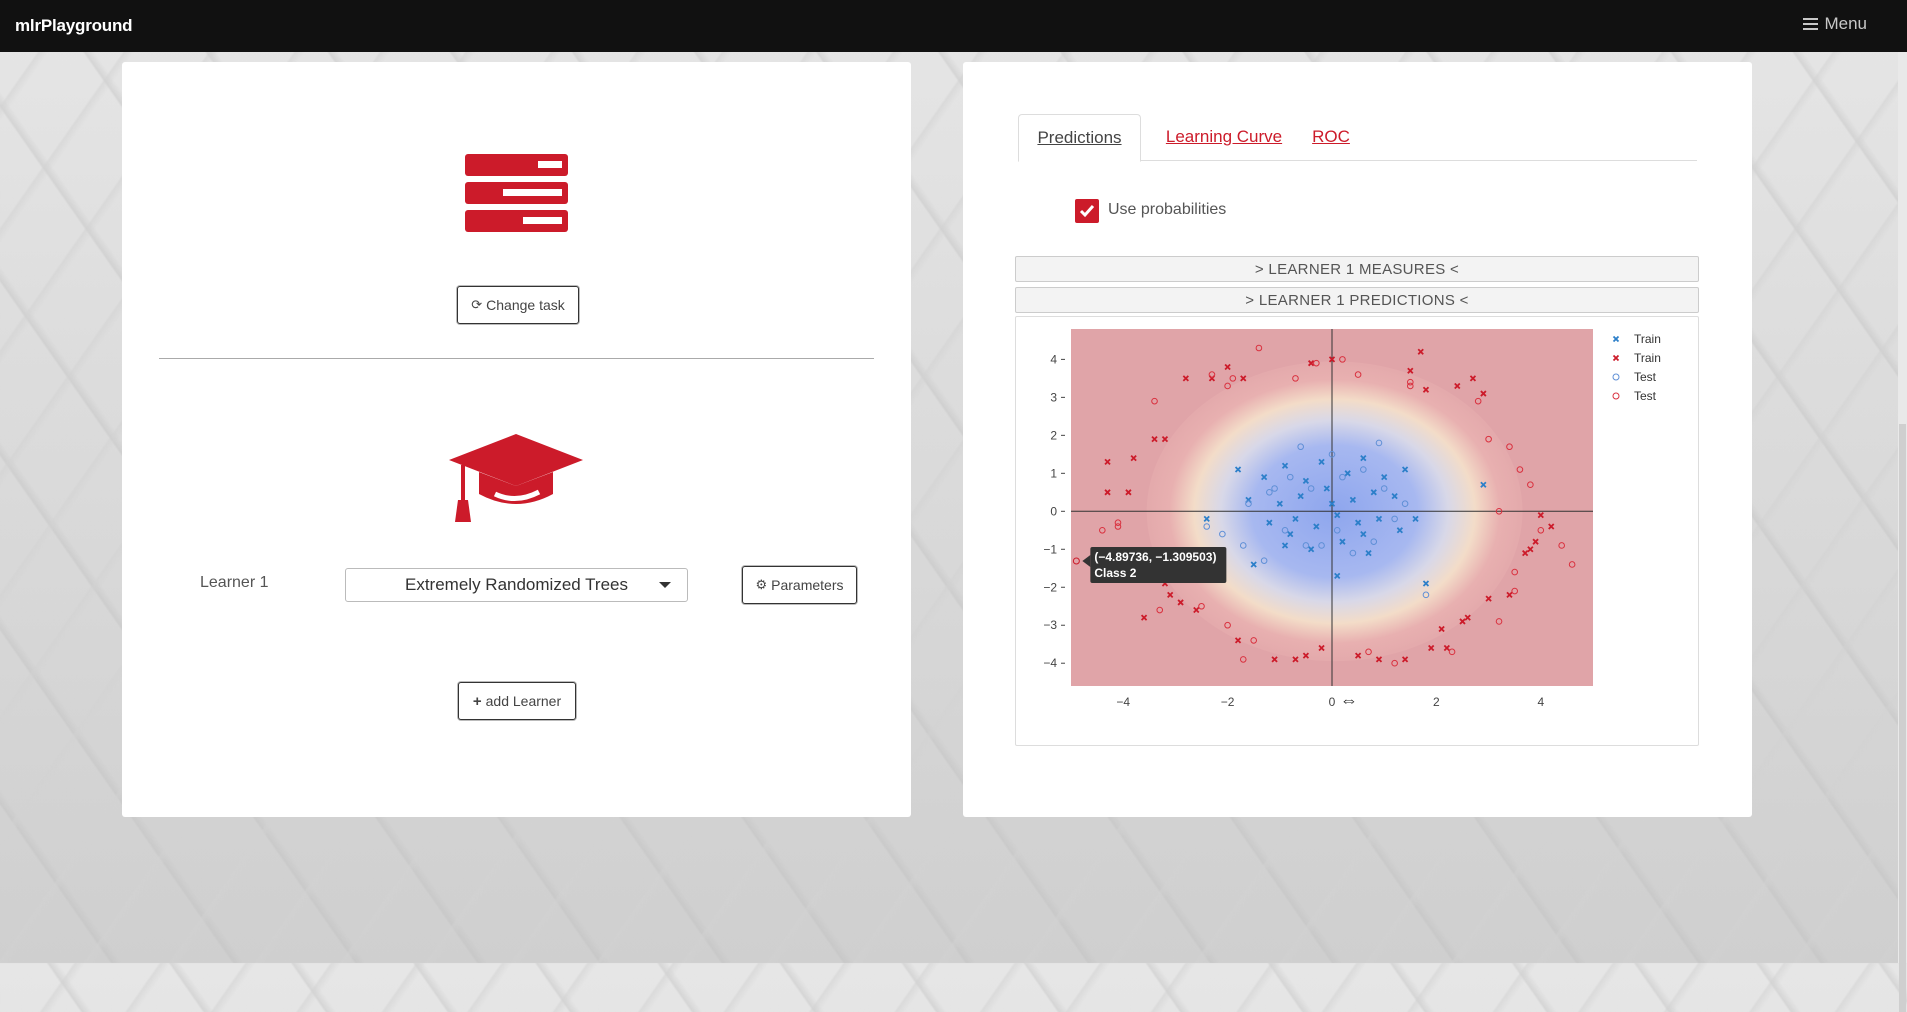  I want to click on tab-learning-curve: Learning Curve, so click(1224, 137).